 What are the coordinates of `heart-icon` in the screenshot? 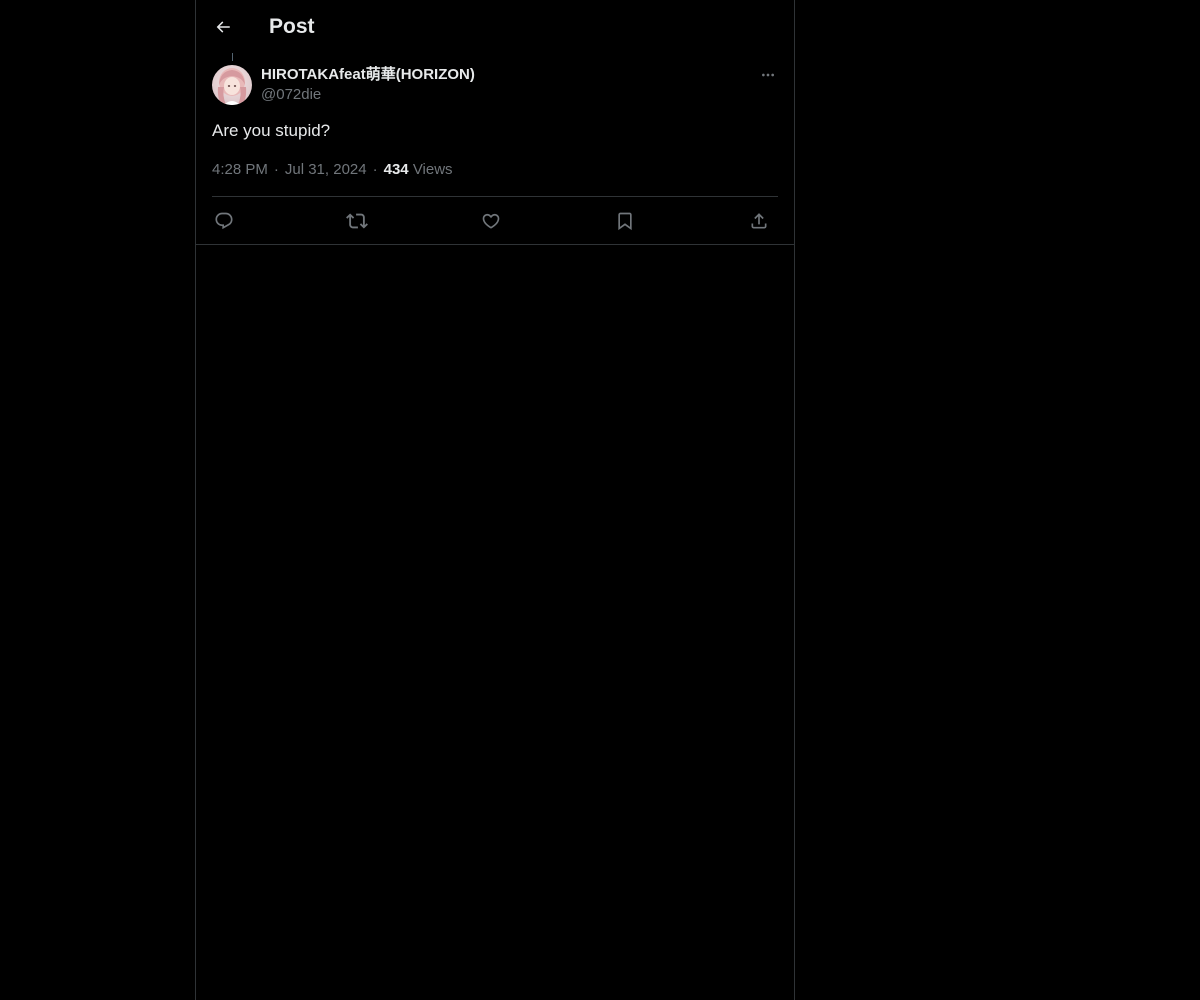 It's located at (491, 221).